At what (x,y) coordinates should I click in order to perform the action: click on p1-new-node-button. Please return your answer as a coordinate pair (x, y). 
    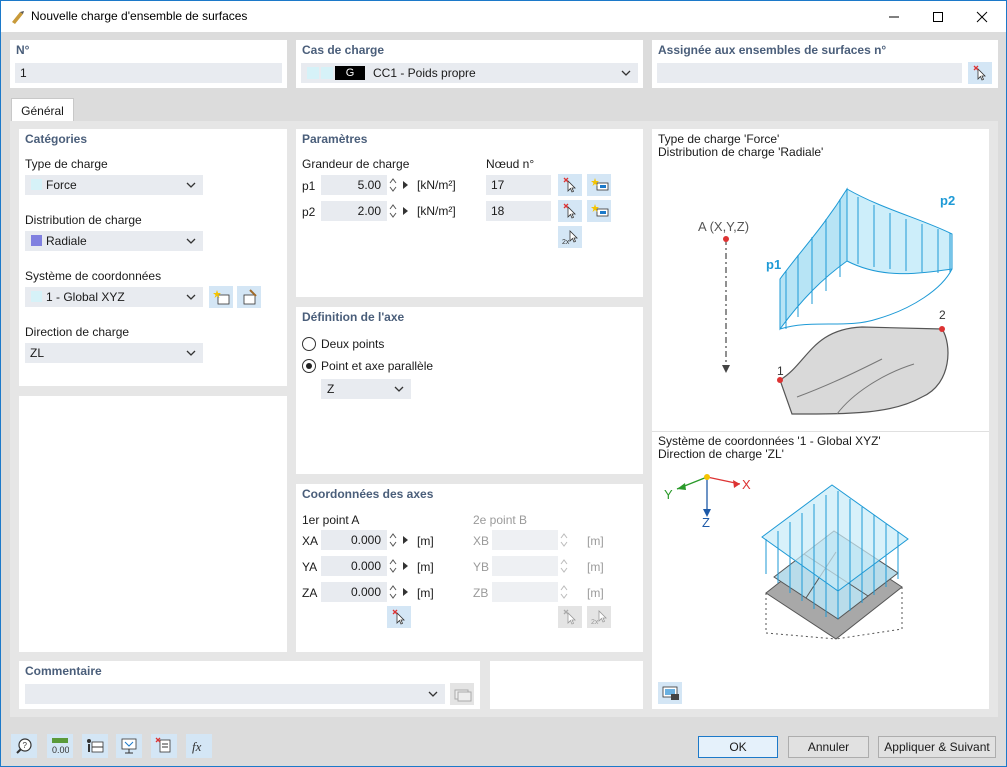
    Looking at the image, I should click on (599, 185).